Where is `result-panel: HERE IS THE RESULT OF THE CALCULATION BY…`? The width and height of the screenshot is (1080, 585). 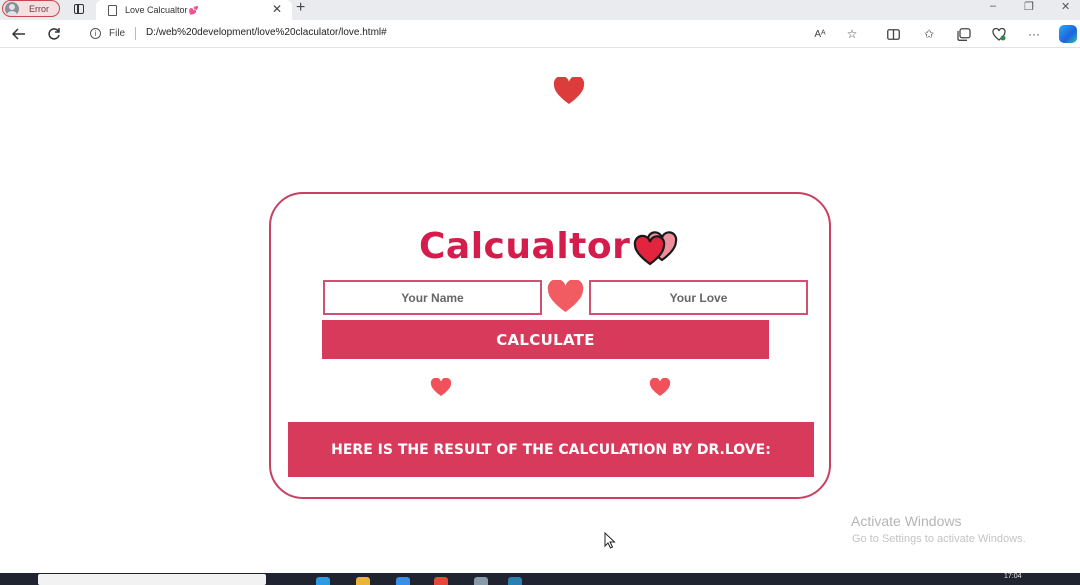 result-panel: HERE IS THE RESULT OF THE CALCULATION BY… is located at coordinates (551, 449).